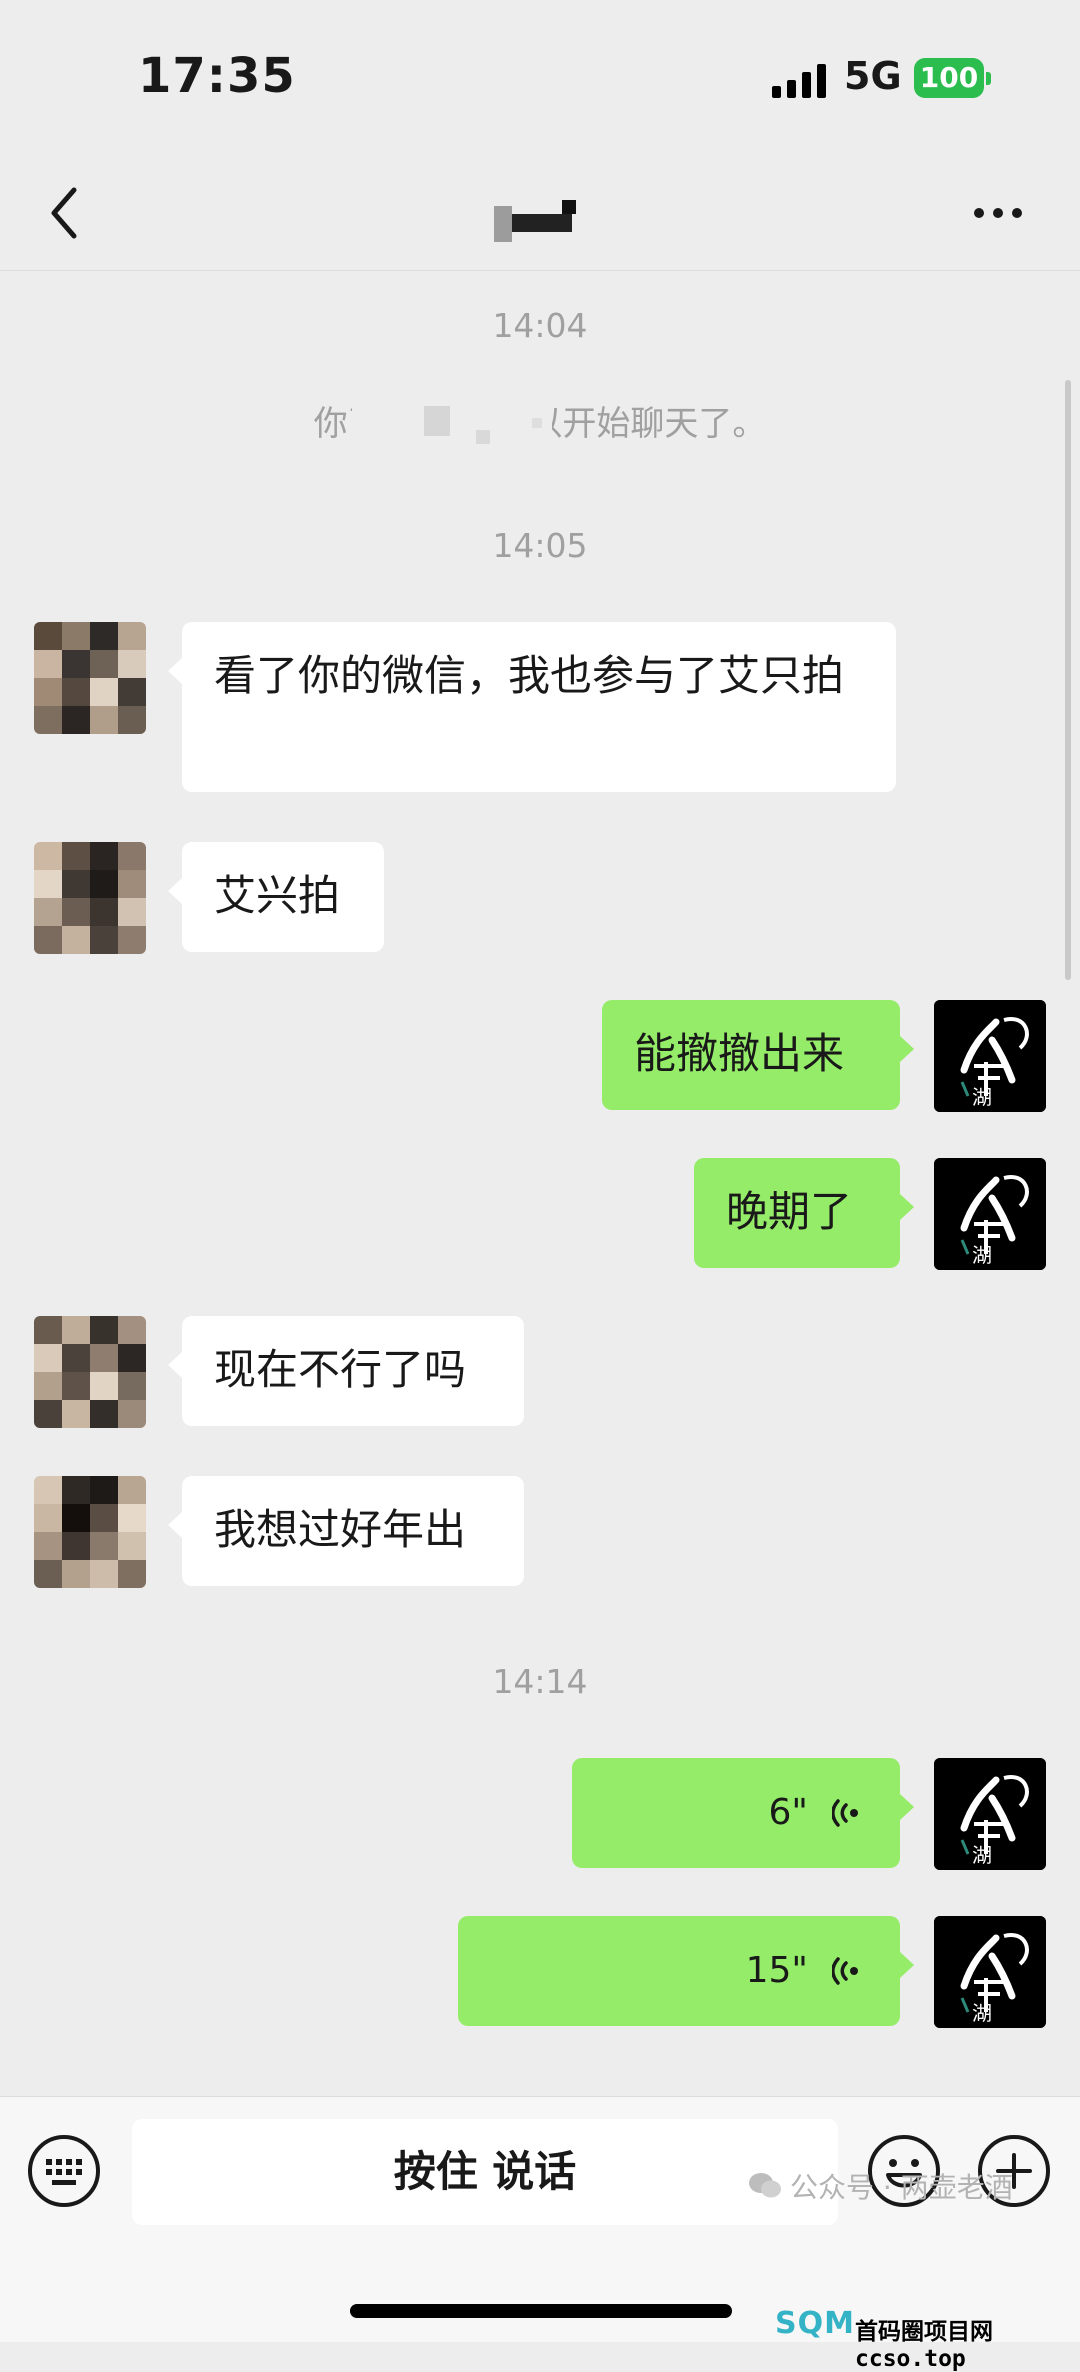 This screenshot has width=1080, height=2372. Describe the element at coordinates (346, 1371) in the screenshot. I see `message-bubble-incoming: 现在不行了吗` at that location.